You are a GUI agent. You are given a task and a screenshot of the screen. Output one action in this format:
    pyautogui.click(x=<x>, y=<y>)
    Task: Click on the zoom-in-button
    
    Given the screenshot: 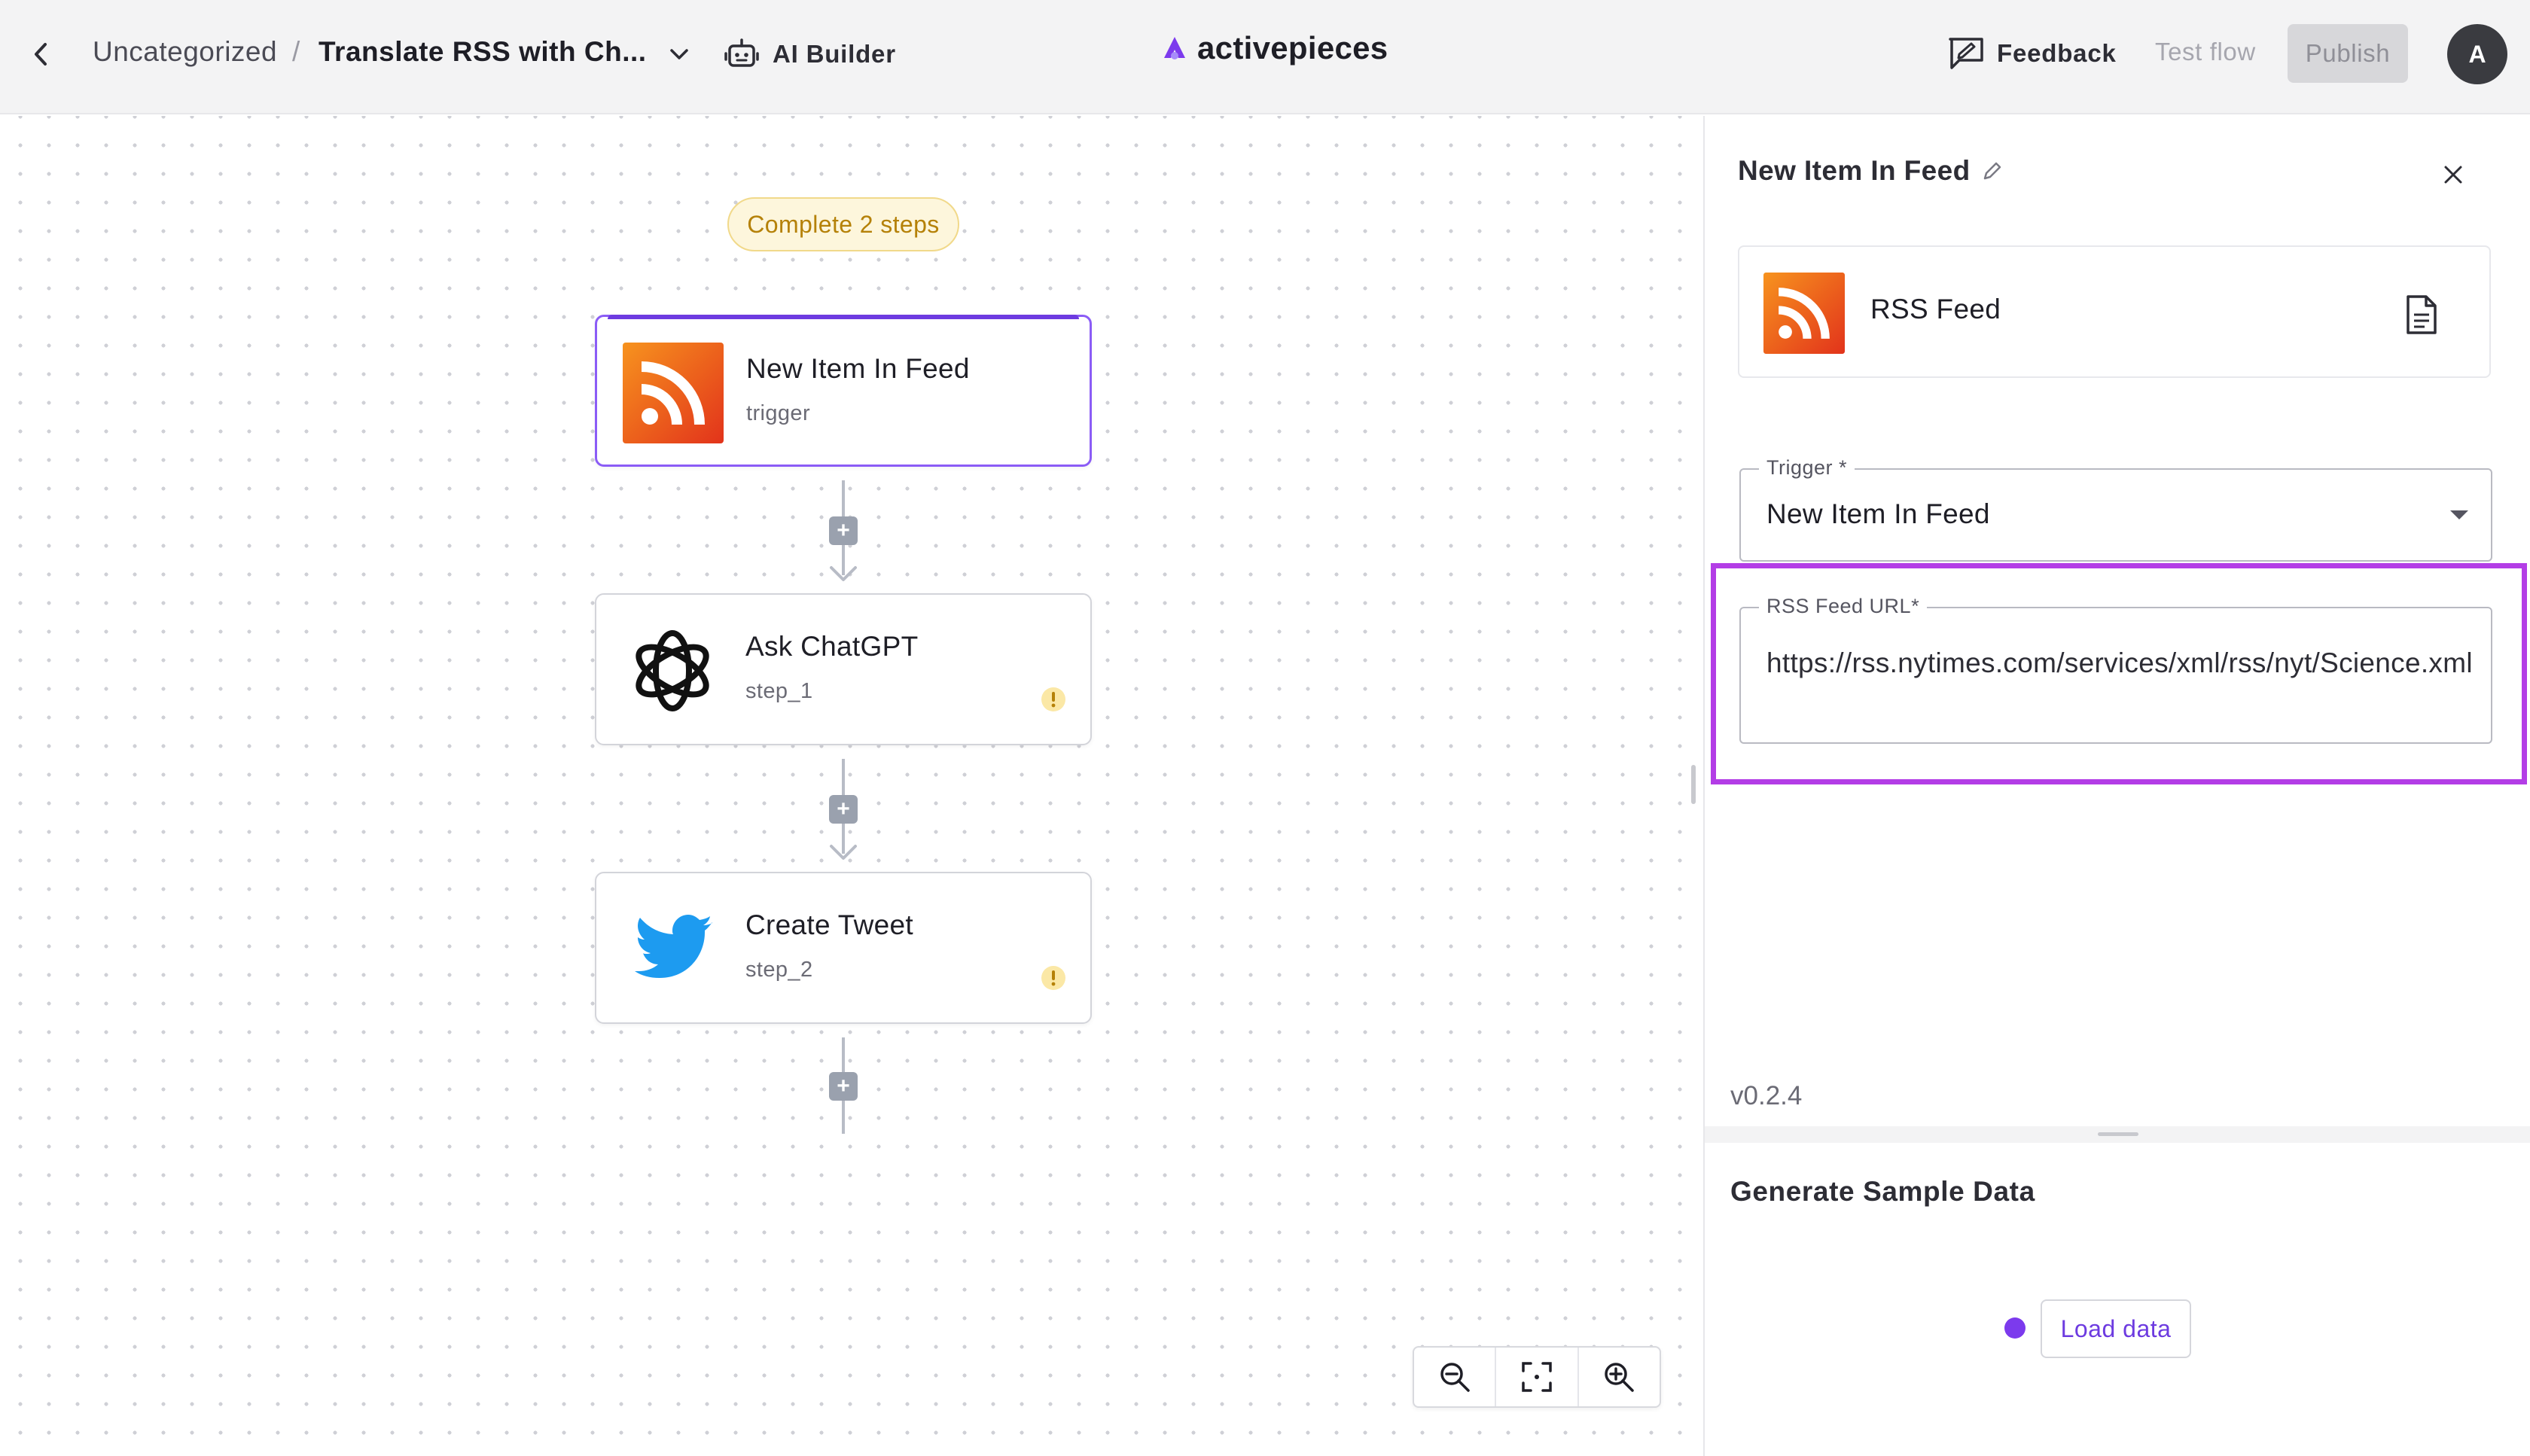 What is the action you would take?
    pyautogui.click(x=1619, y=1377)
    